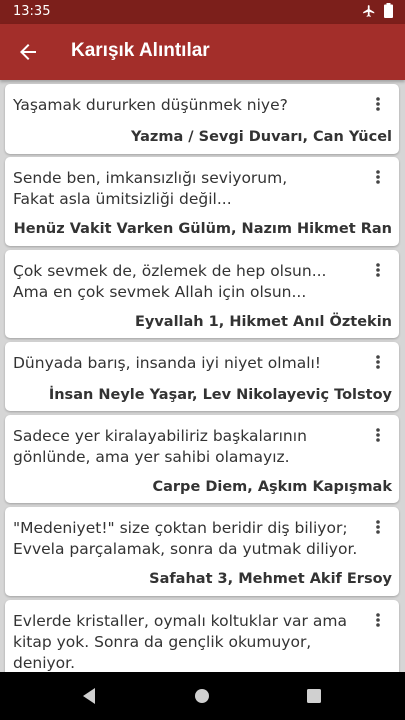 This screenshot has width=405, height=720. Describe the element at coordinates (314, 696) in the screenshot. I see `recents-square-icon` at that location.